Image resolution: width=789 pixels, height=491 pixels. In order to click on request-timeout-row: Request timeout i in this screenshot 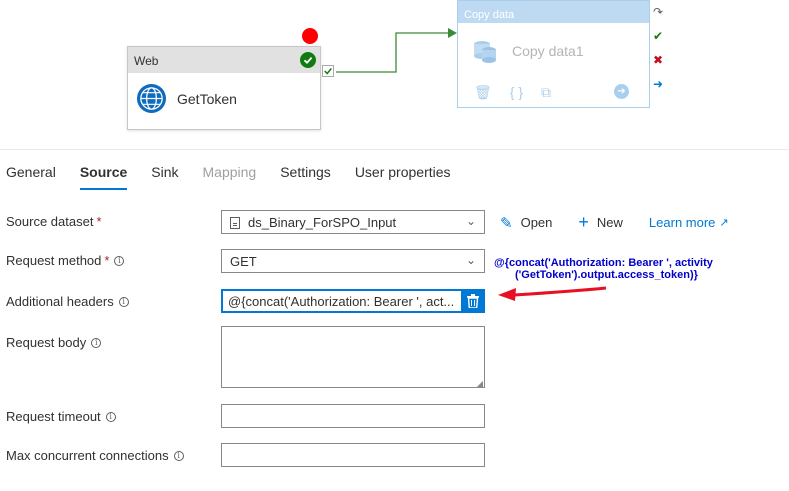, I will do `click(396, 416)`.